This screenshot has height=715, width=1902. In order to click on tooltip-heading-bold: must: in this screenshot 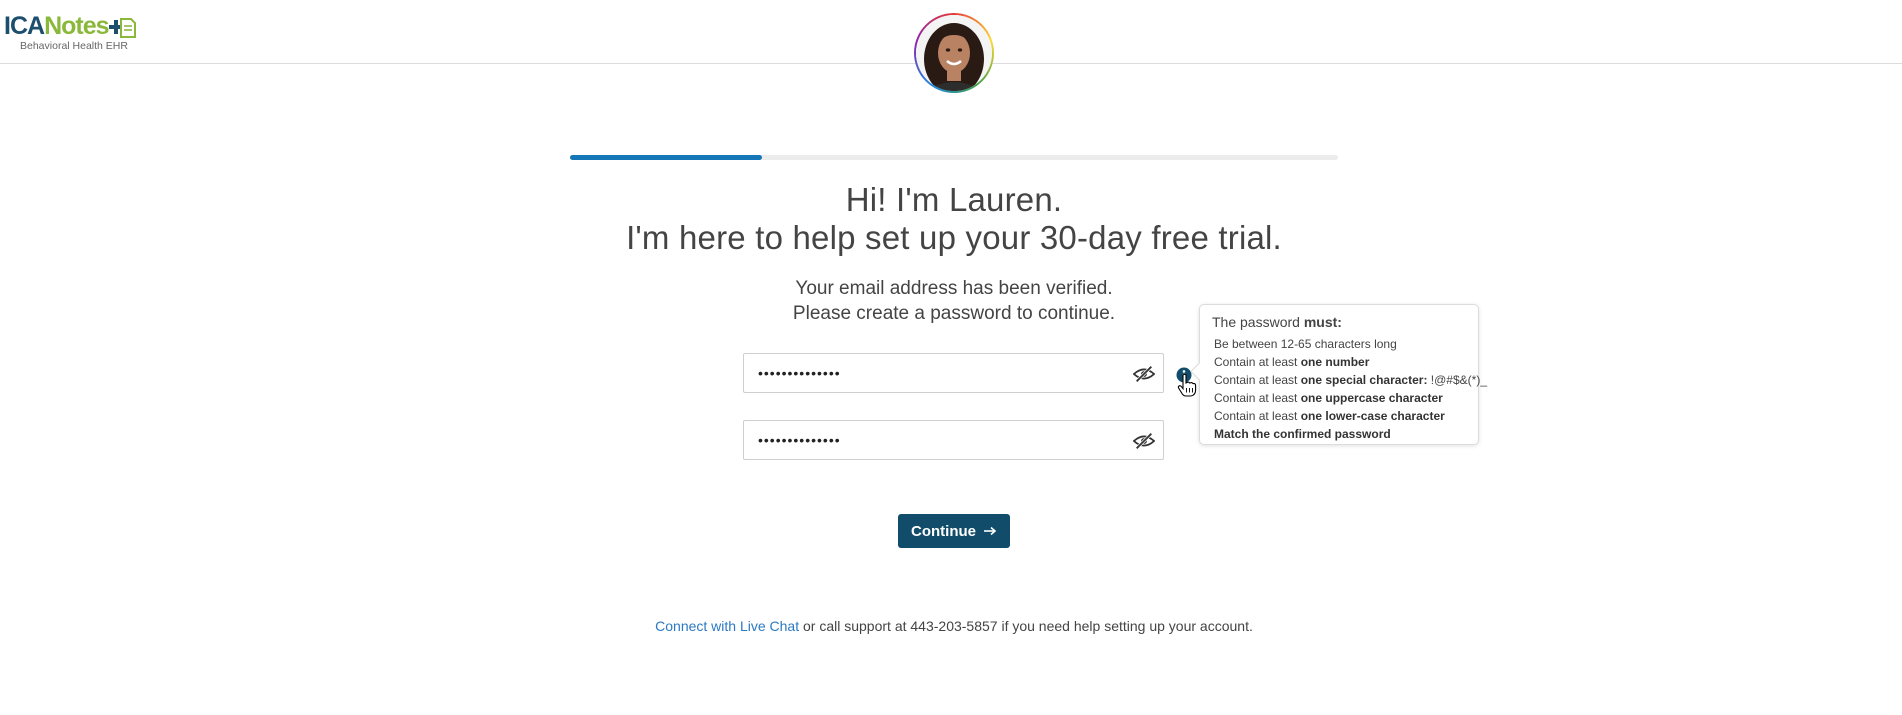, I will do `click(1322, 322)`.